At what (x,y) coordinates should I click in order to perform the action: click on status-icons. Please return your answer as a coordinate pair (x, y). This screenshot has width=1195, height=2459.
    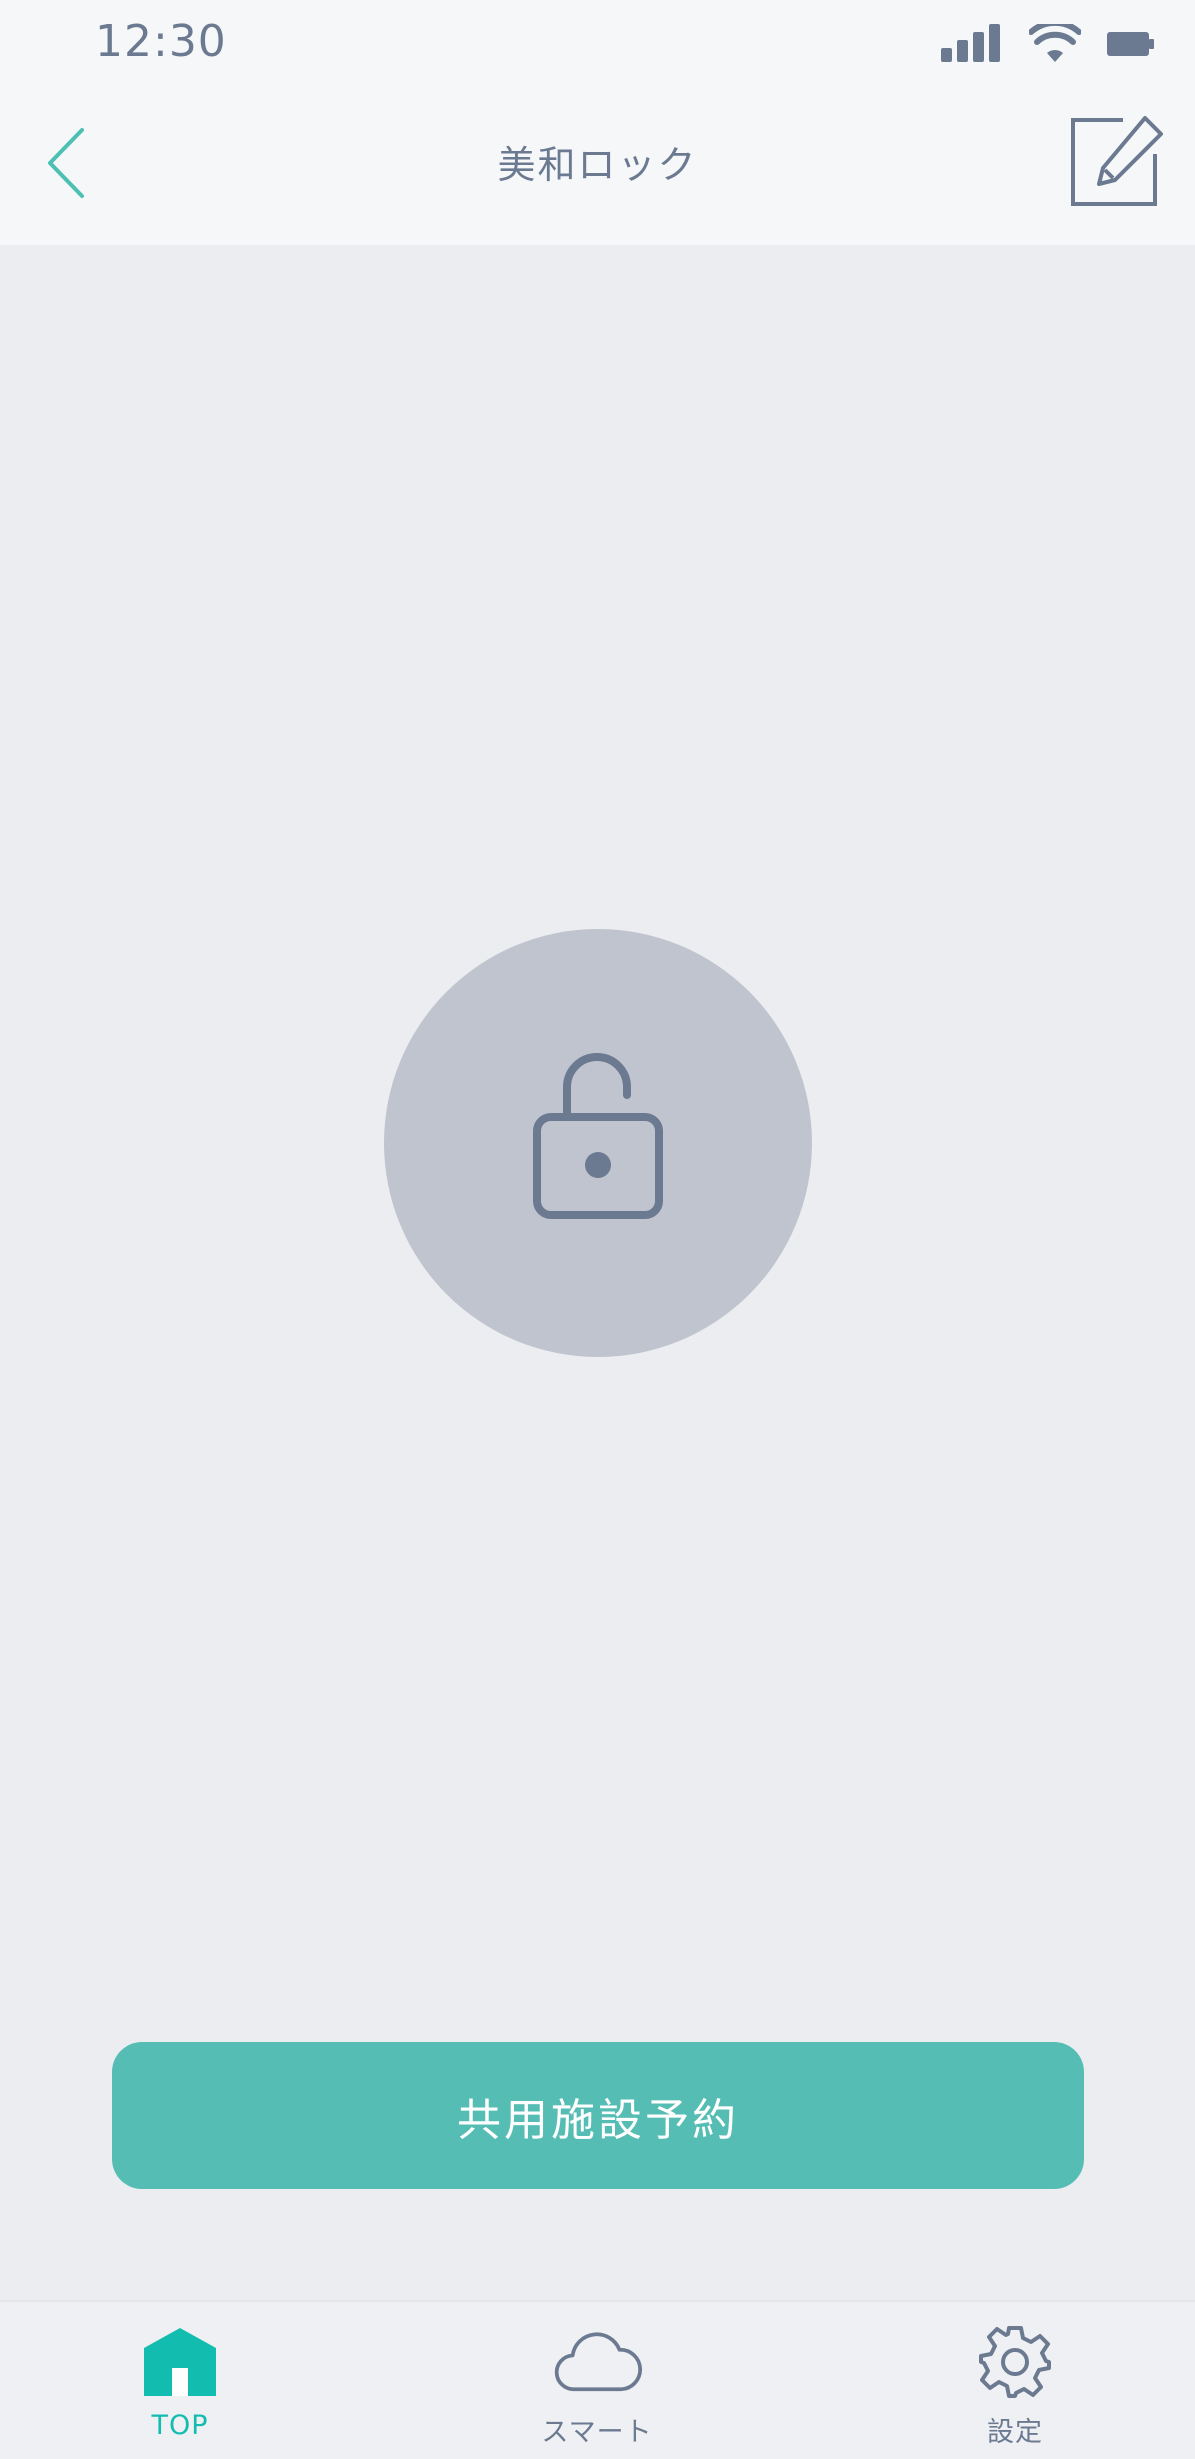
    Looking at the image, I should click on (1048, 44).